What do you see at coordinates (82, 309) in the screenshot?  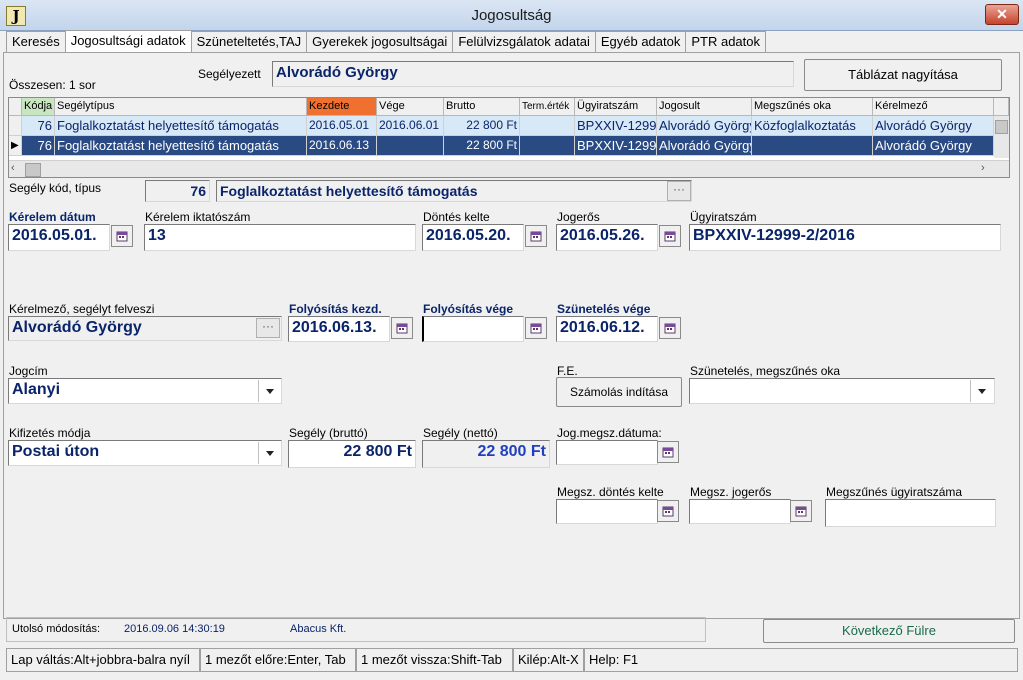 I see `kerelmezo-label: Kérelmező, segélyt felveszi` at bounding box center [82, 309].